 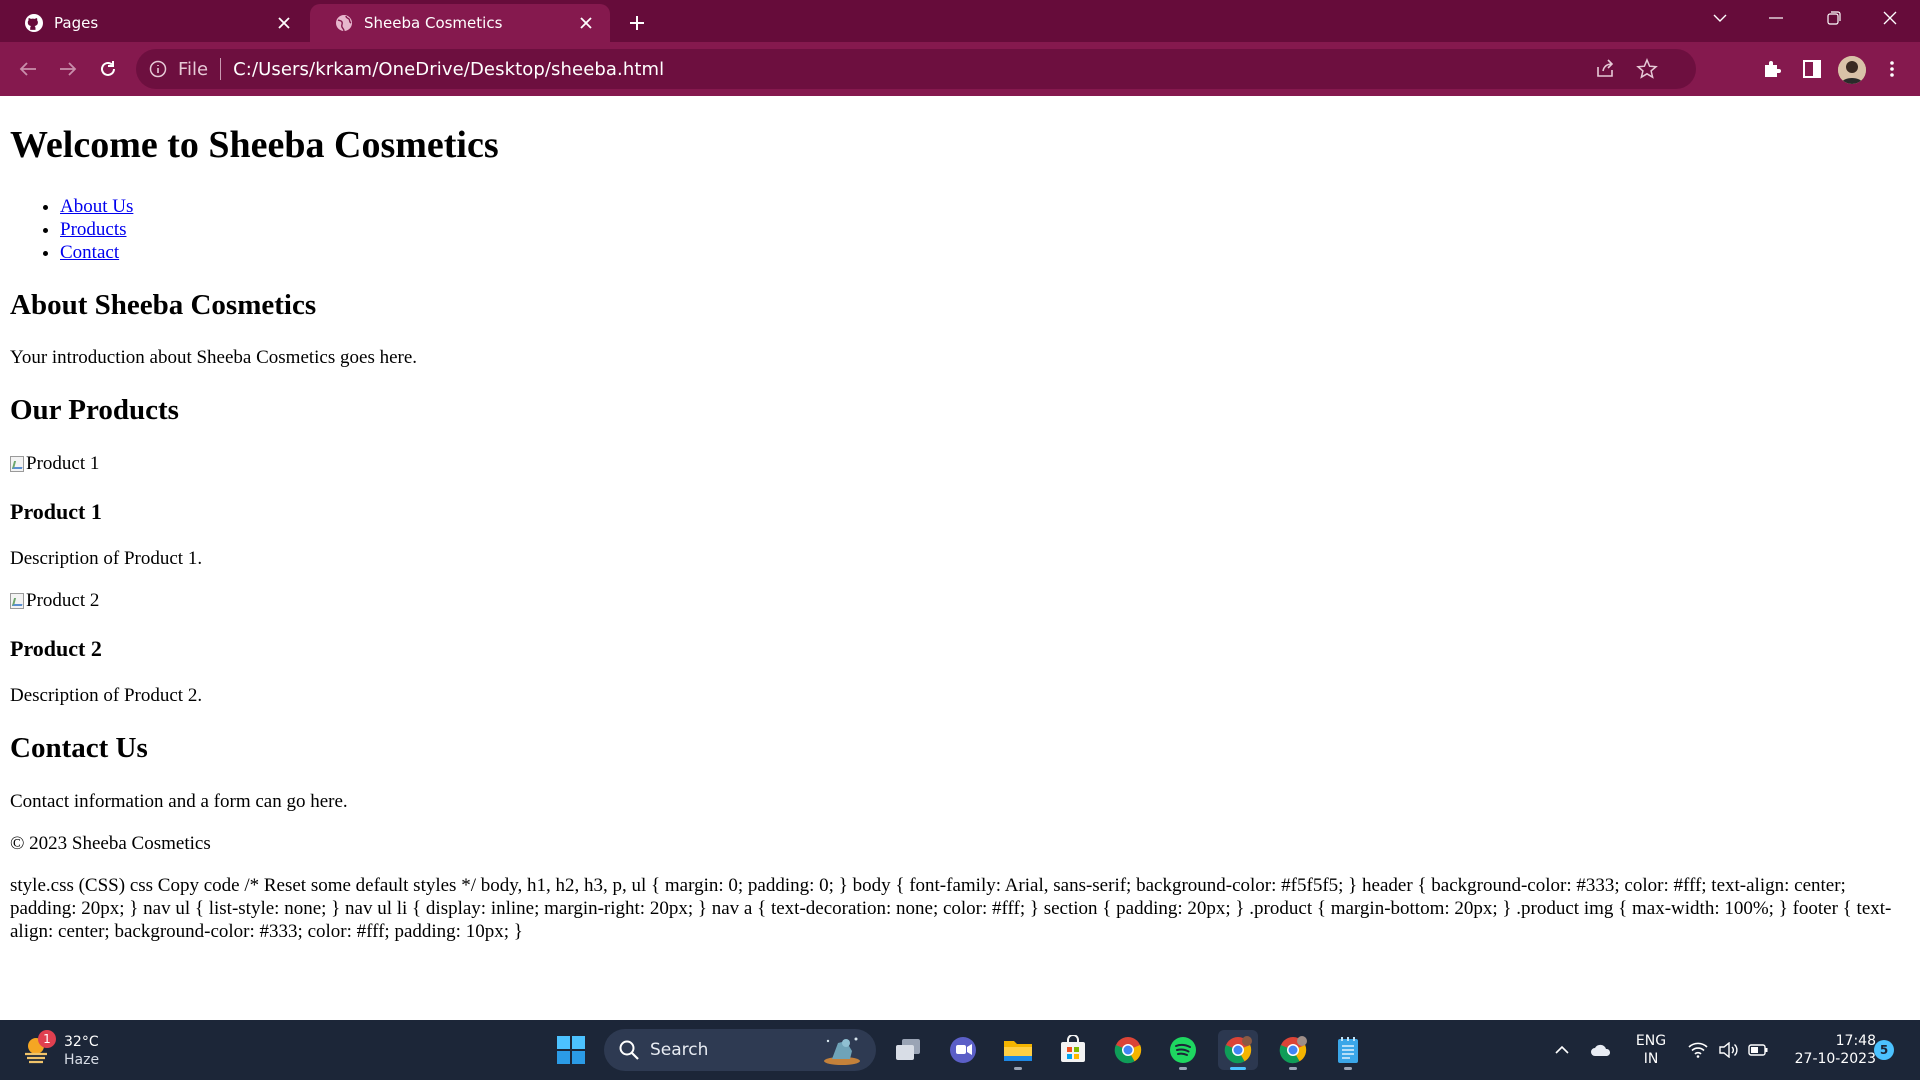 What do you see at coordinates (1651, 1050) in the screenshot?
I see `language-indicator: ENG IN` at bounding box center [1651, 1050].